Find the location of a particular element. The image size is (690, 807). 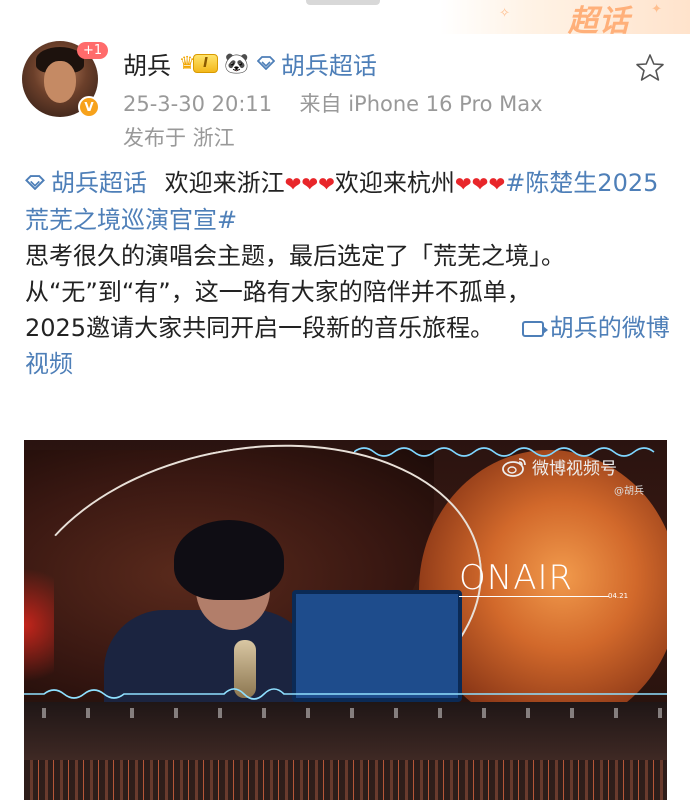

video-watermark: 微博视频号 is located at coordinates (559, 466).